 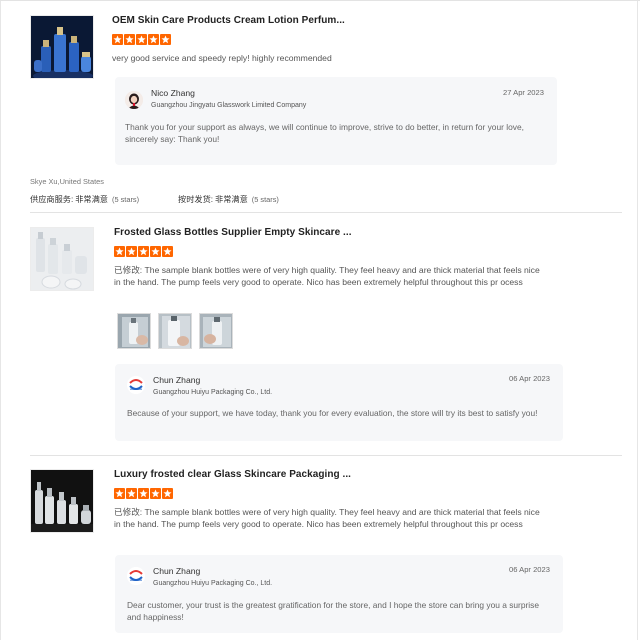 What do you see at coordinates (134, 100) in the screenshot?
I see `person-avatar` at bounding box center [134, 100].